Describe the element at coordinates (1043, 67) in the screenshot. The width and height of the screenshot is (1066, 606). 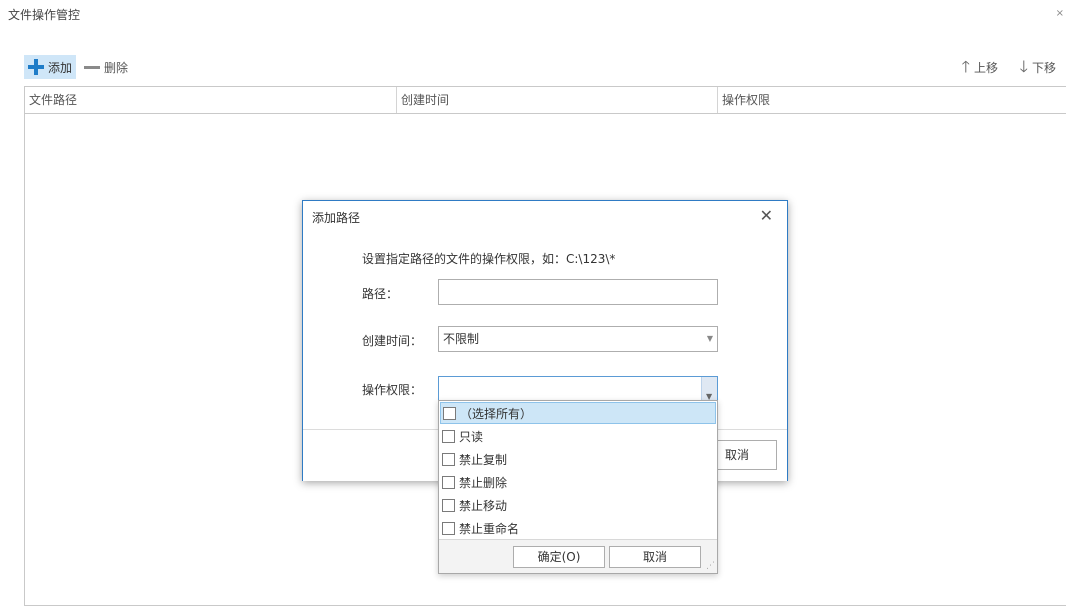
I see `move-down-label: 下移` at that location.